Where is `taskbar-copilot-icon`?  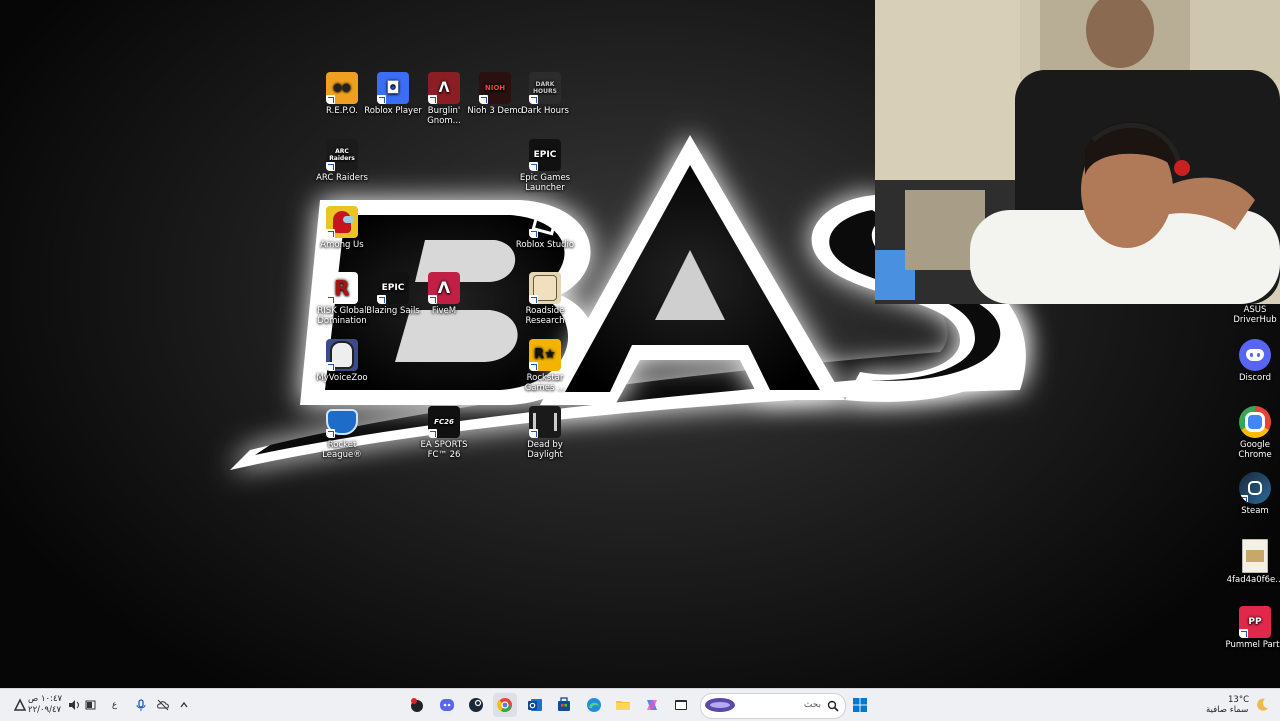 taskbar-copilot-icon is located at coordinates (652, 705).